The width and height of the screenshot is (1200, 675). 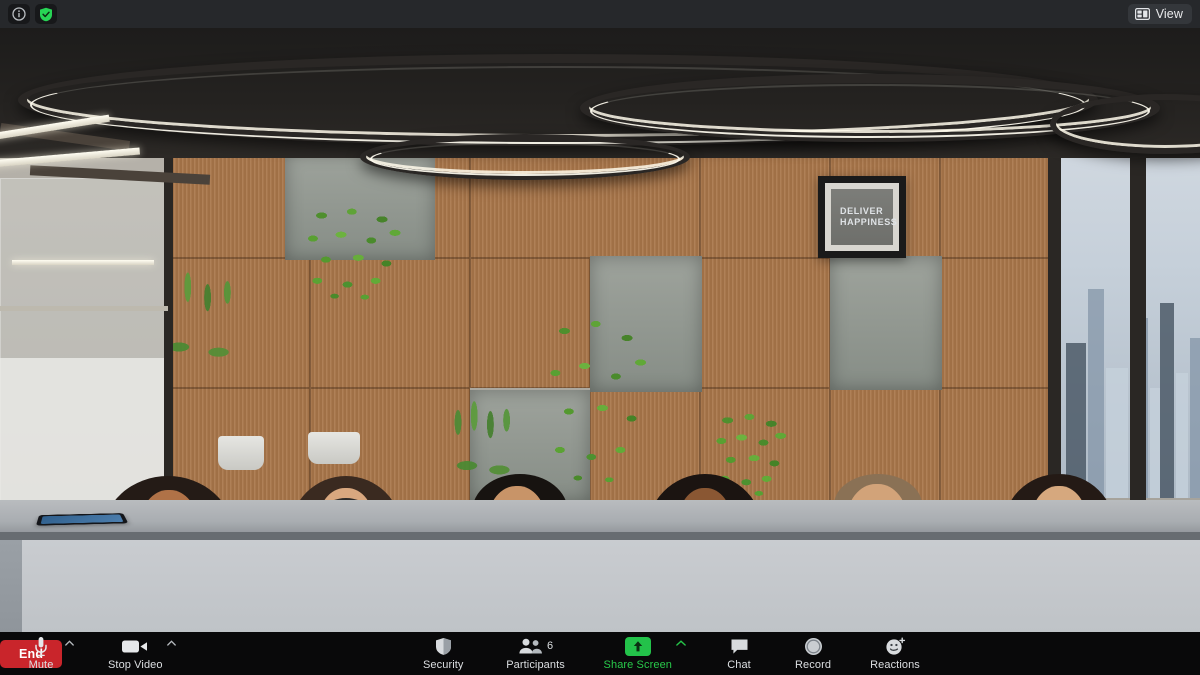 I want to click on camera-icon, so click(x=135, y=646).